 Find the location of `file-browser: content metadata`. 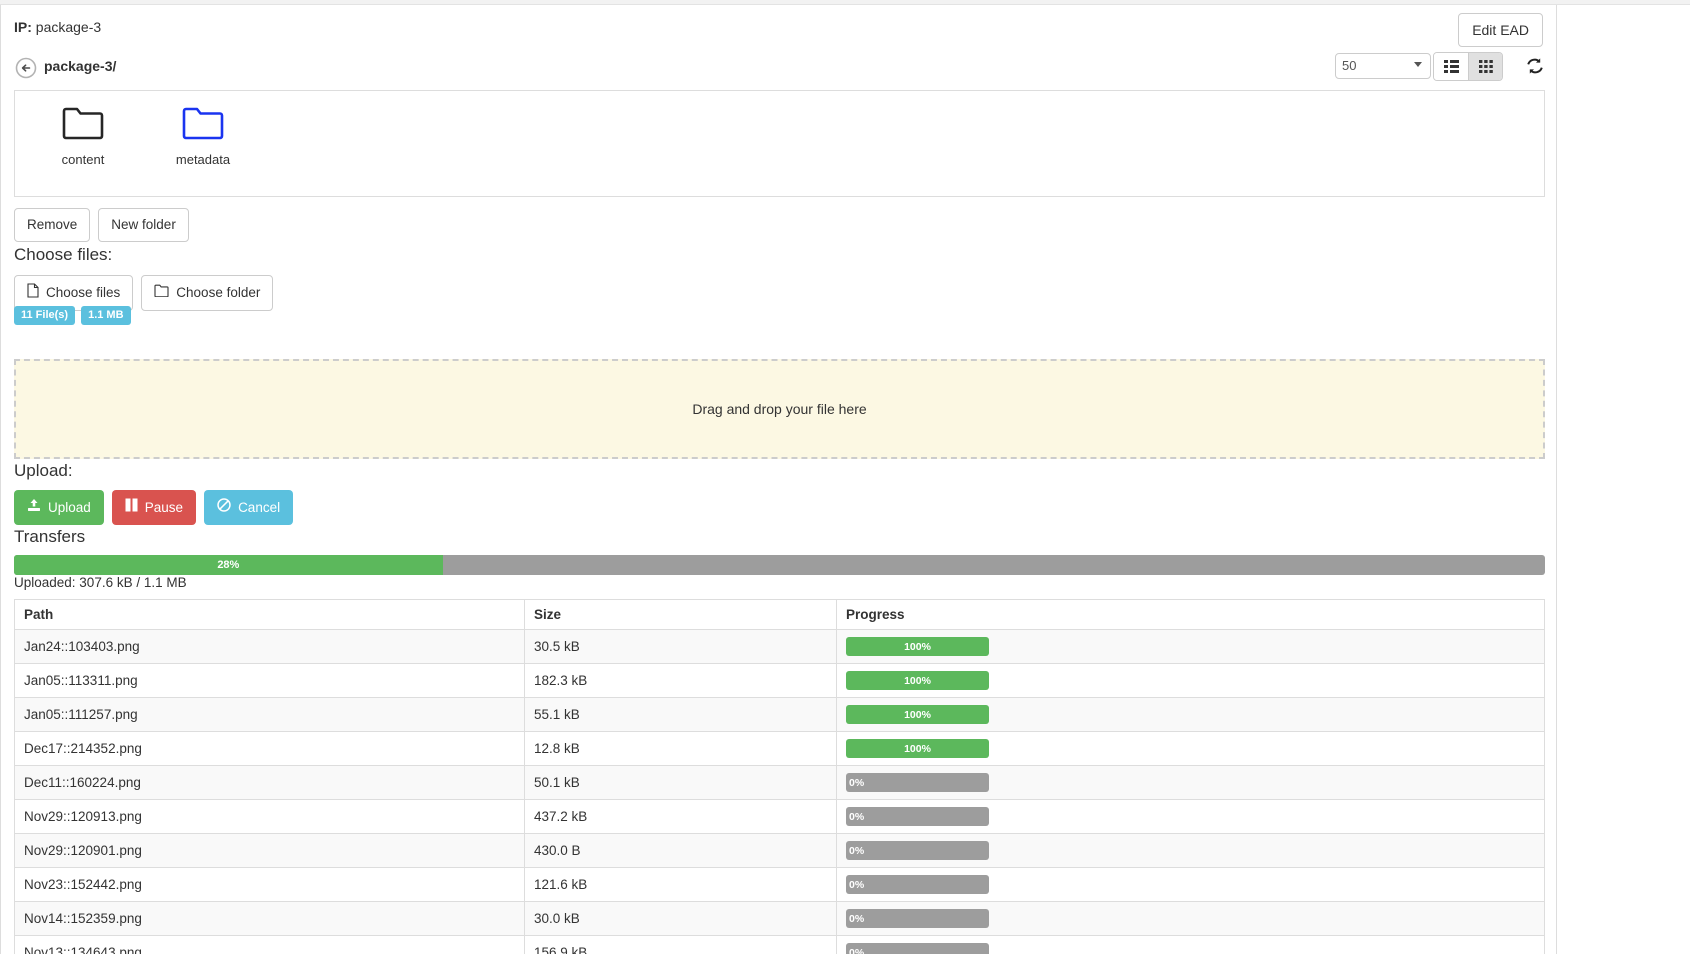

file-browser: content metadata is located at coordinates (779, 143).